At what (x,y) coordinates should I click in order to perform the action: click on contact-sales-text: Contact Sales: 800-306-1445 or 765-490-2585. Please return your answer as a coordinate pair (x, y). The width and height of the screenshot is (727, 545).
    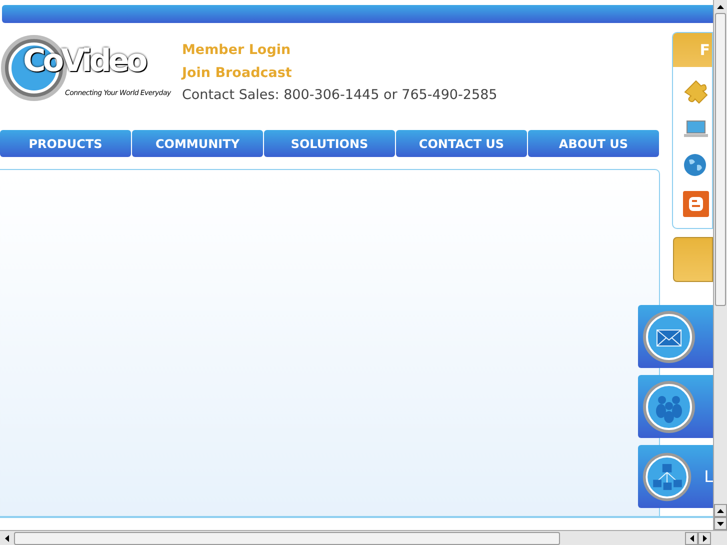
    Looking at the image, I should click on (340, 95).